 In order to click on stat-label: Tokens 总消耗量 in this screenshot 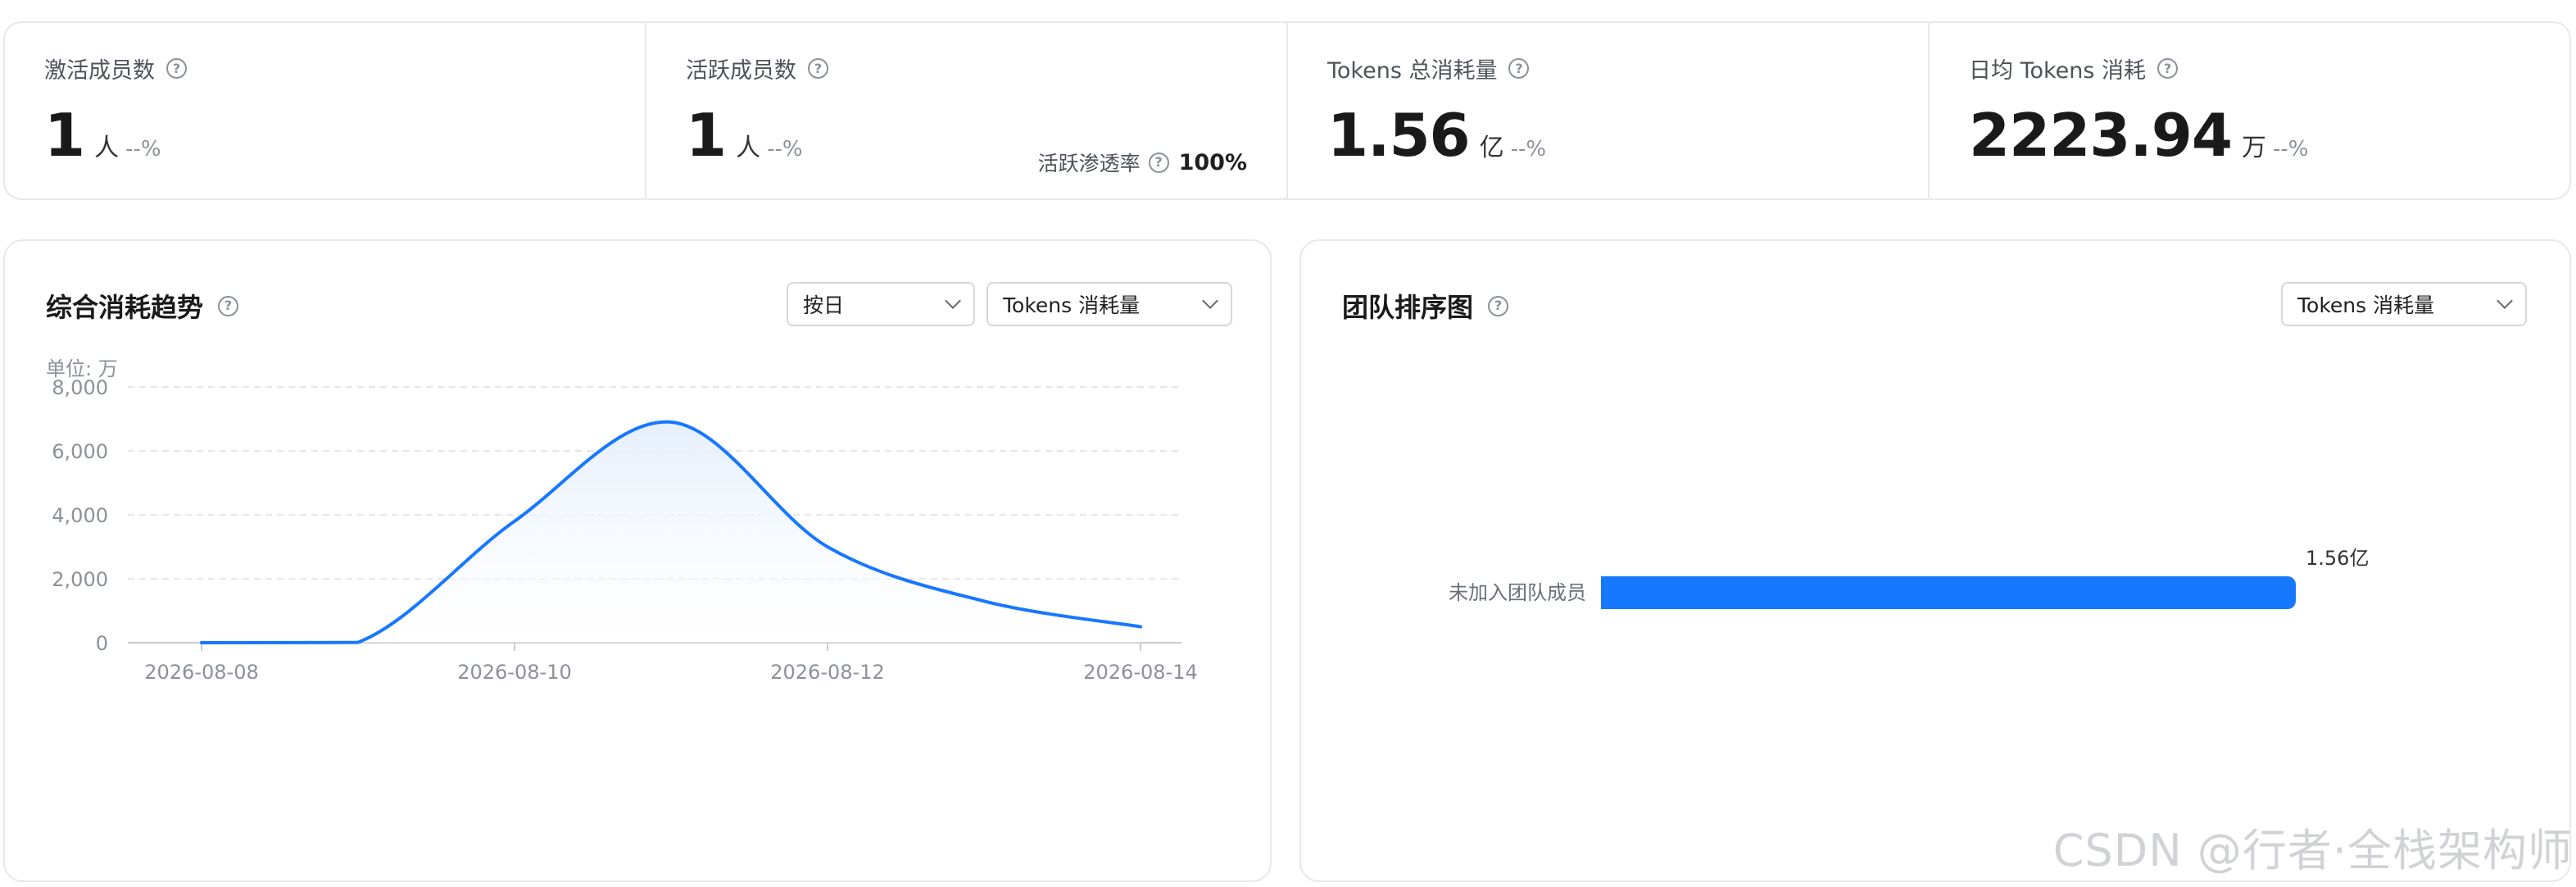, I will do `click(1412, 71)`.